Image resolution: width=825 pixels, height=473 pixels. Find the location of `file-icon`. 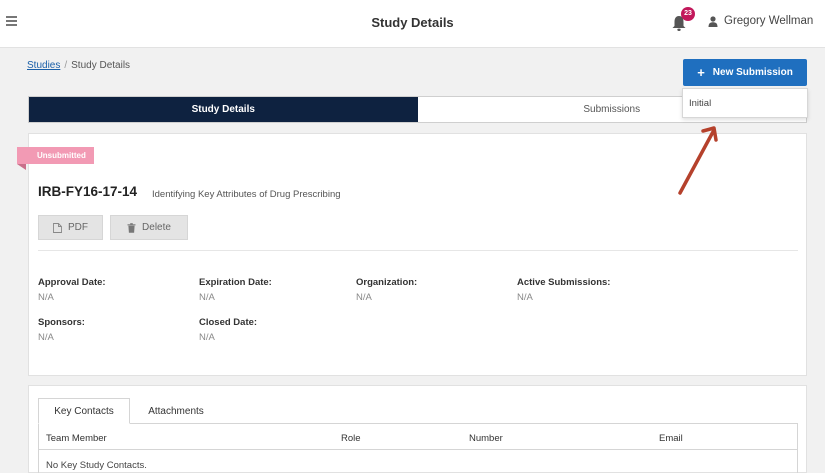

file-icon is located at coordinates (57, 227).